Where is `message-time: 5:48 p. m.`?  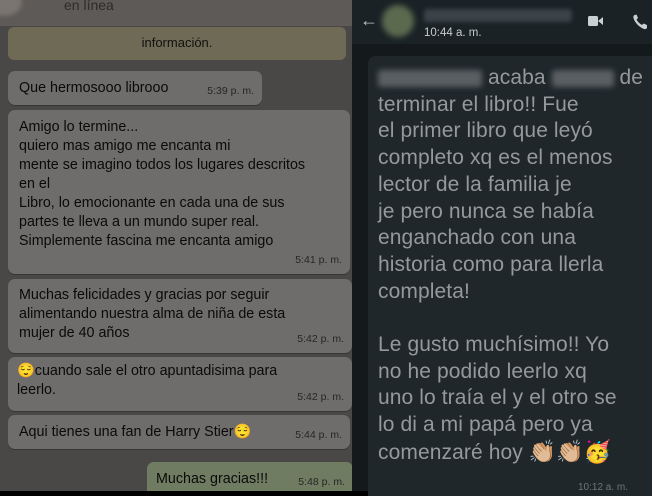 message-time: 5:48 p. m. is located at coordinates (321, 482).